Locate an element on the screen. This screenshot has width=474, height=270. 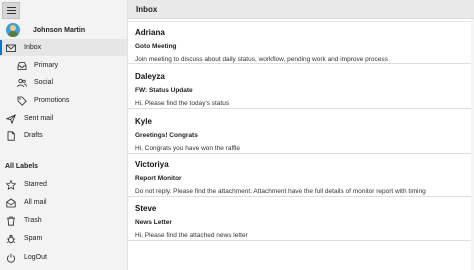
mail-subject: Goto Meeting is located at coordinates (156, 46).